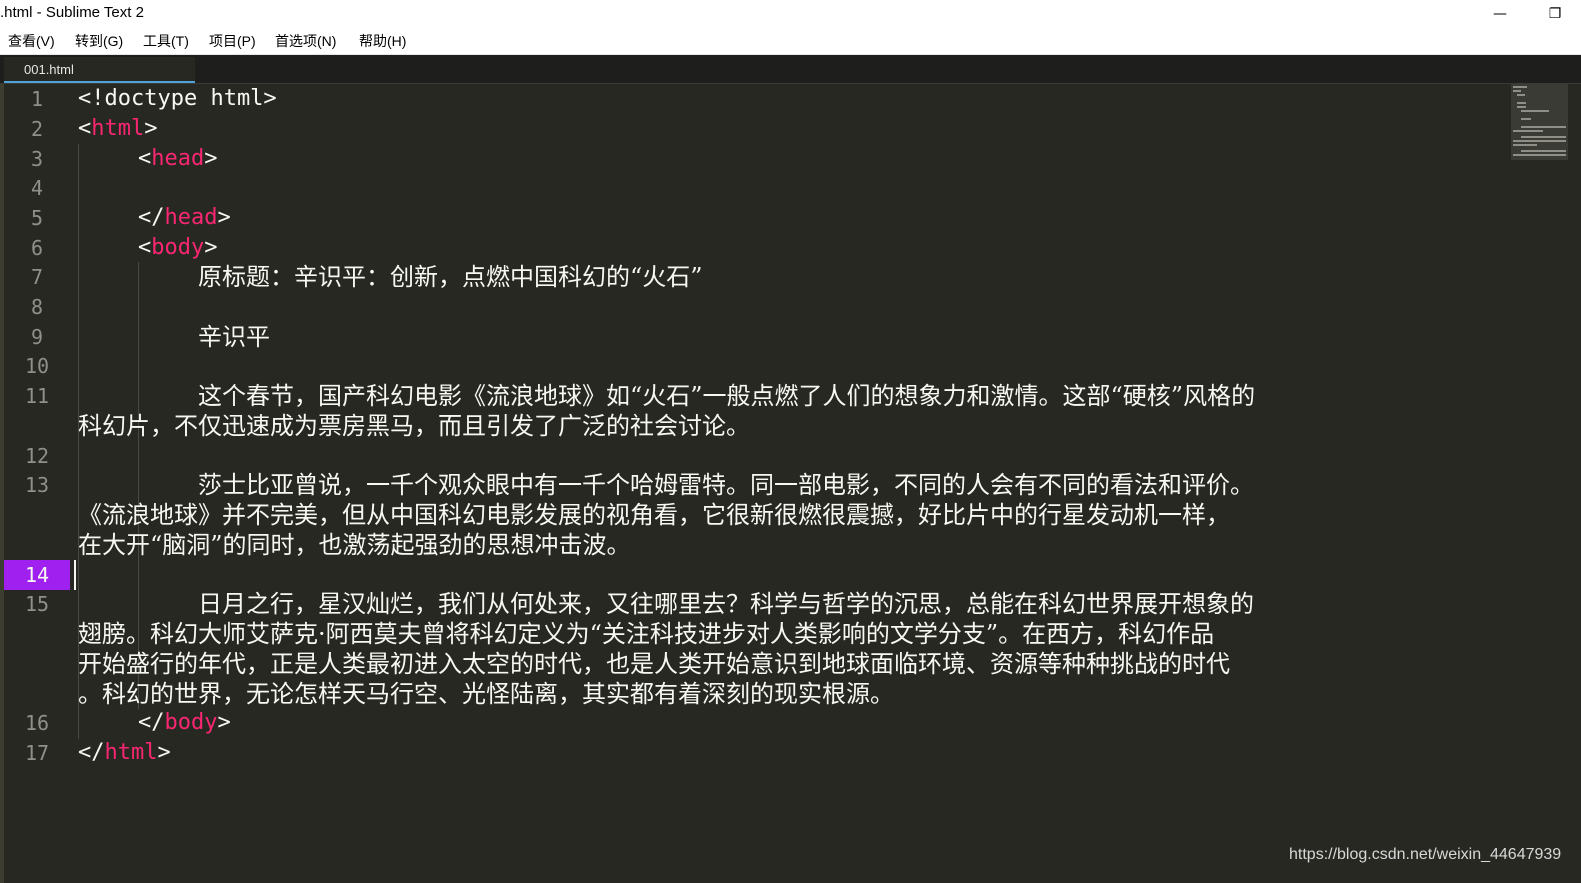 This screenshot has width=1581, height=883. What do you see at coordinates (1539, 122) in the screenshot?
I see `minimap` at bounding box center [1539, 122].